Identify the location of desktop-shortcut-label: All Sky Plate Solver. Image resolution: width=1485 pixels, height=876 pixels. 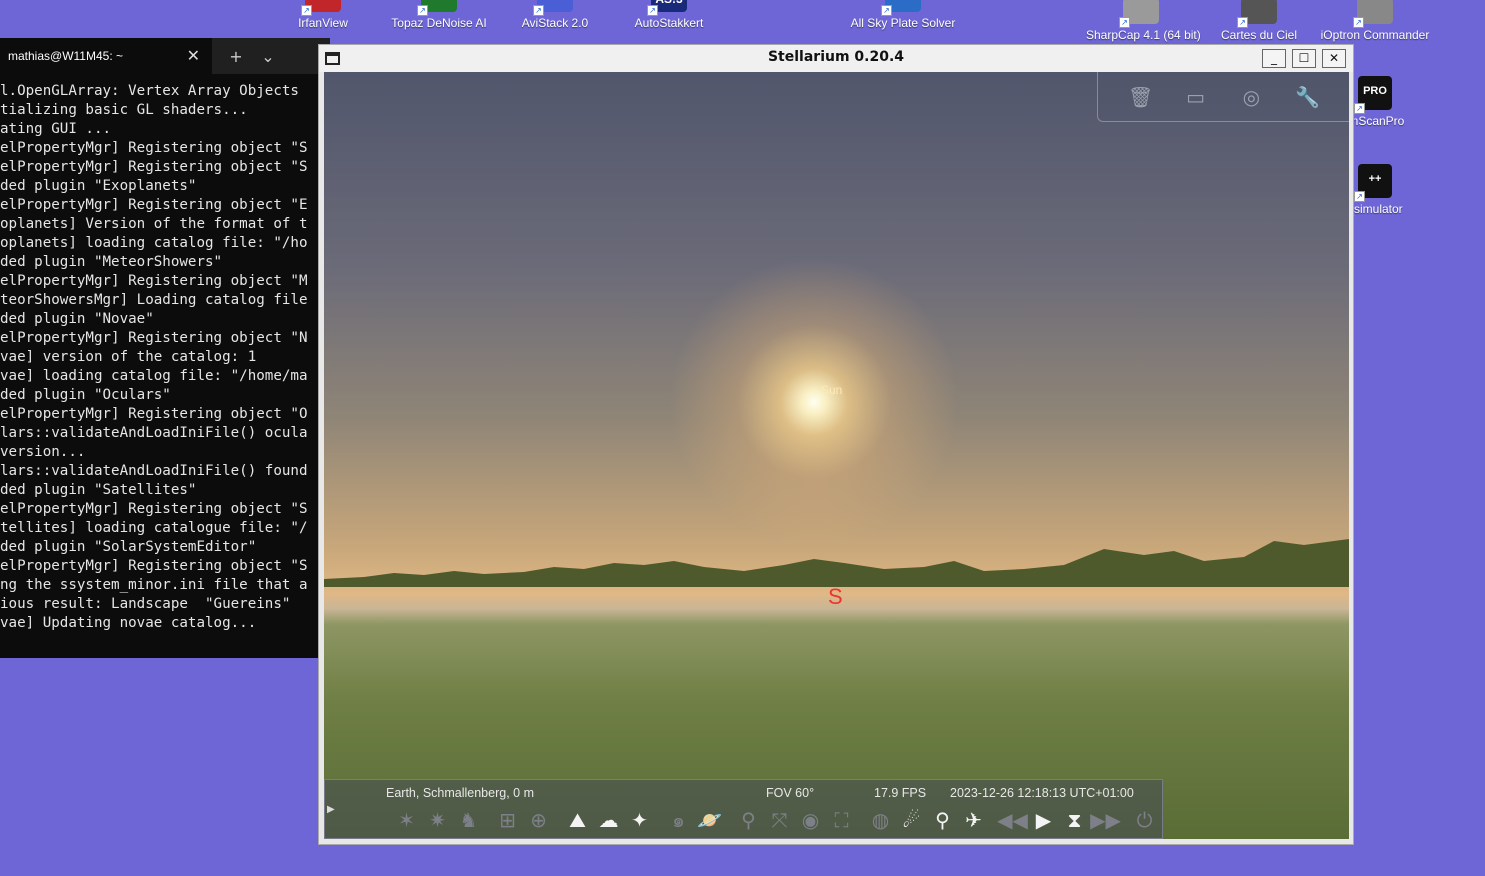
(903, 23).